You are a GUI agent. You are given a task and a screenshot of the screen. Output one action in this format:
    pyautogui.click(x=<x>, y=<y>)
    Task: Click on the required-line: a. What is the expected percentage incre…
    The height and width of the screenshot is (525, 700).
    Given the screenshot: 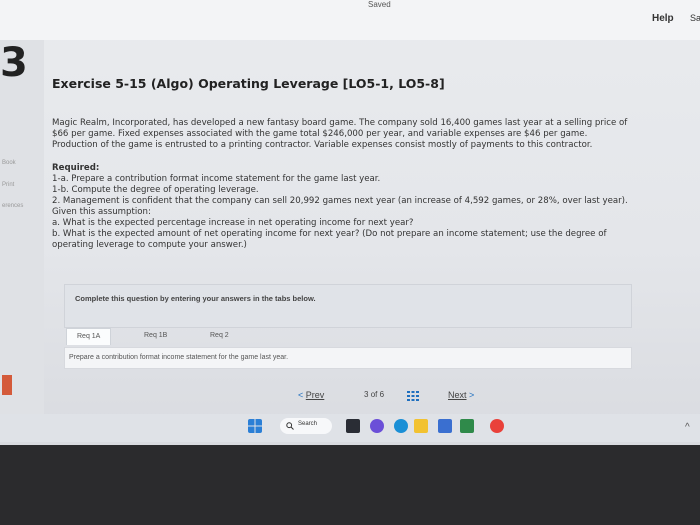 What is the action you would take?
    pyautogui.click(x=233, y=223)
    